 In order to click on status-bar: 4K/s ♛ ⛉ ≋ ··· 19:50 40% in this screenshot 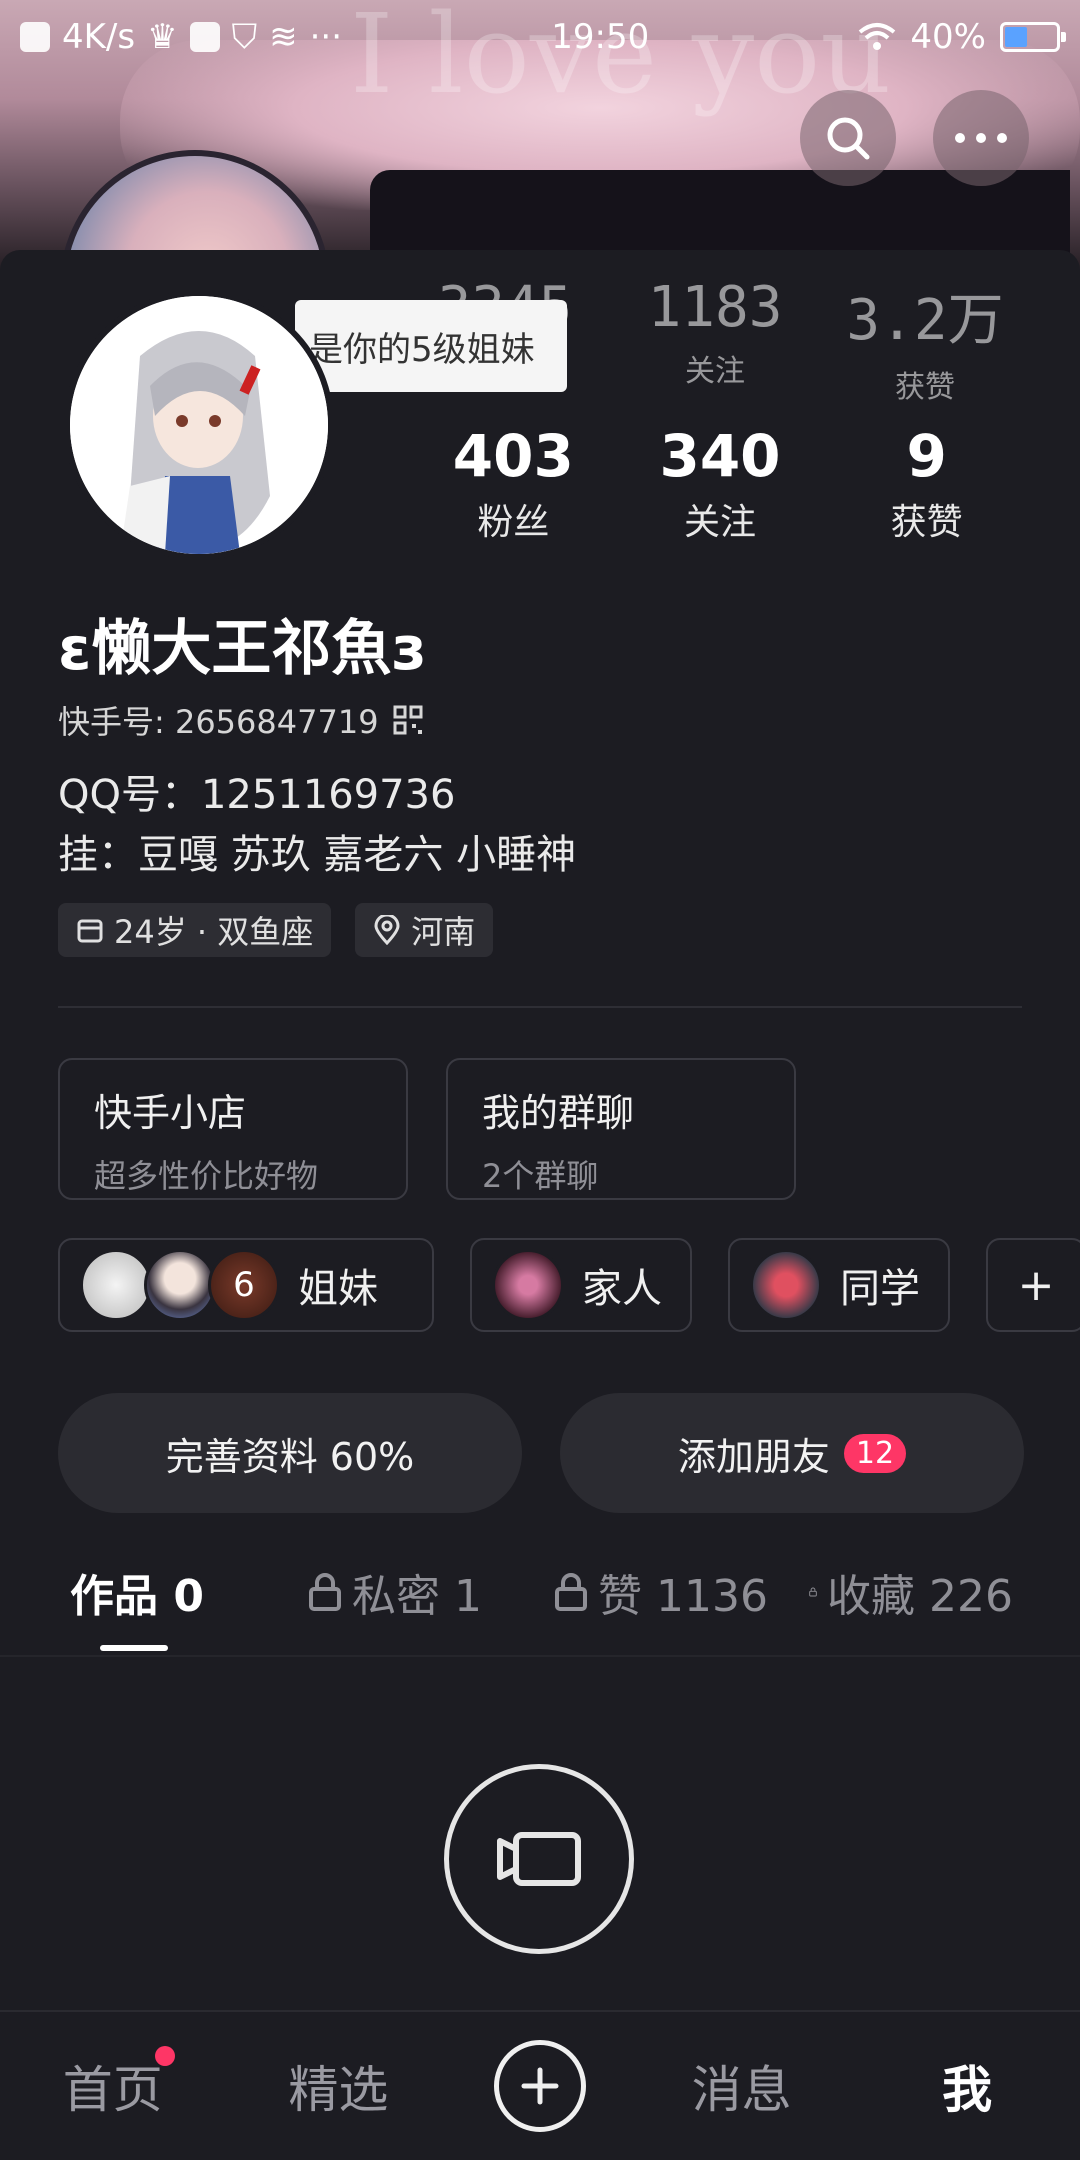, I will do `click(540, 37)`.